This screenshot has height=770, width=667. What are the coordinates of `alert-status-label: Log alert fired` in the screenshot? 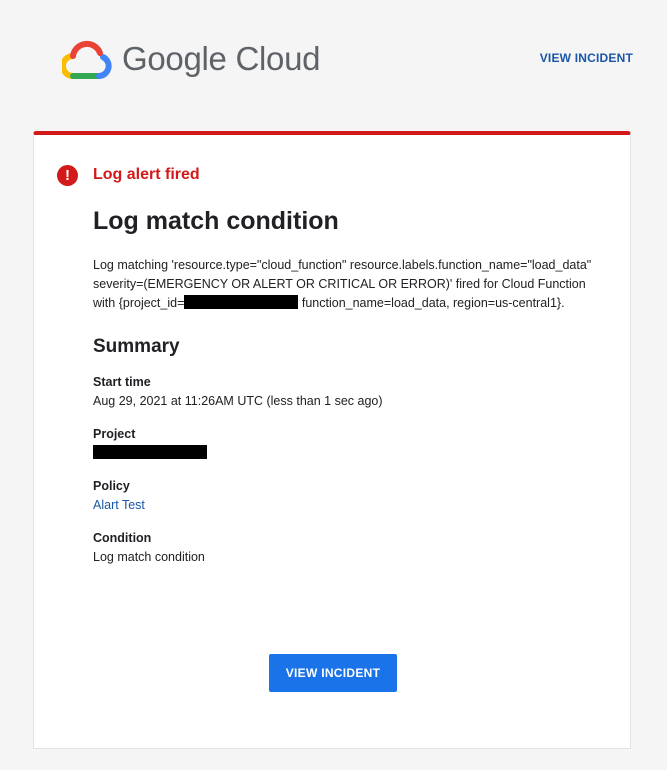 It's located at (146, 174).